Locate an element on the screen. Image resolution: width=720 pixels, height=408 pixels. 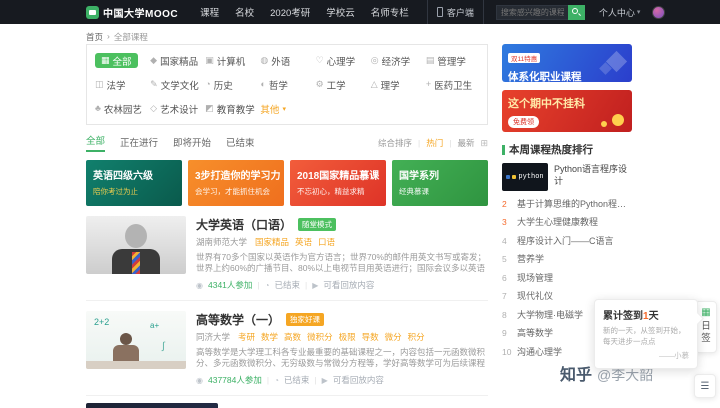
tab-ended: 已结束 is located at coordinates (240, 143).